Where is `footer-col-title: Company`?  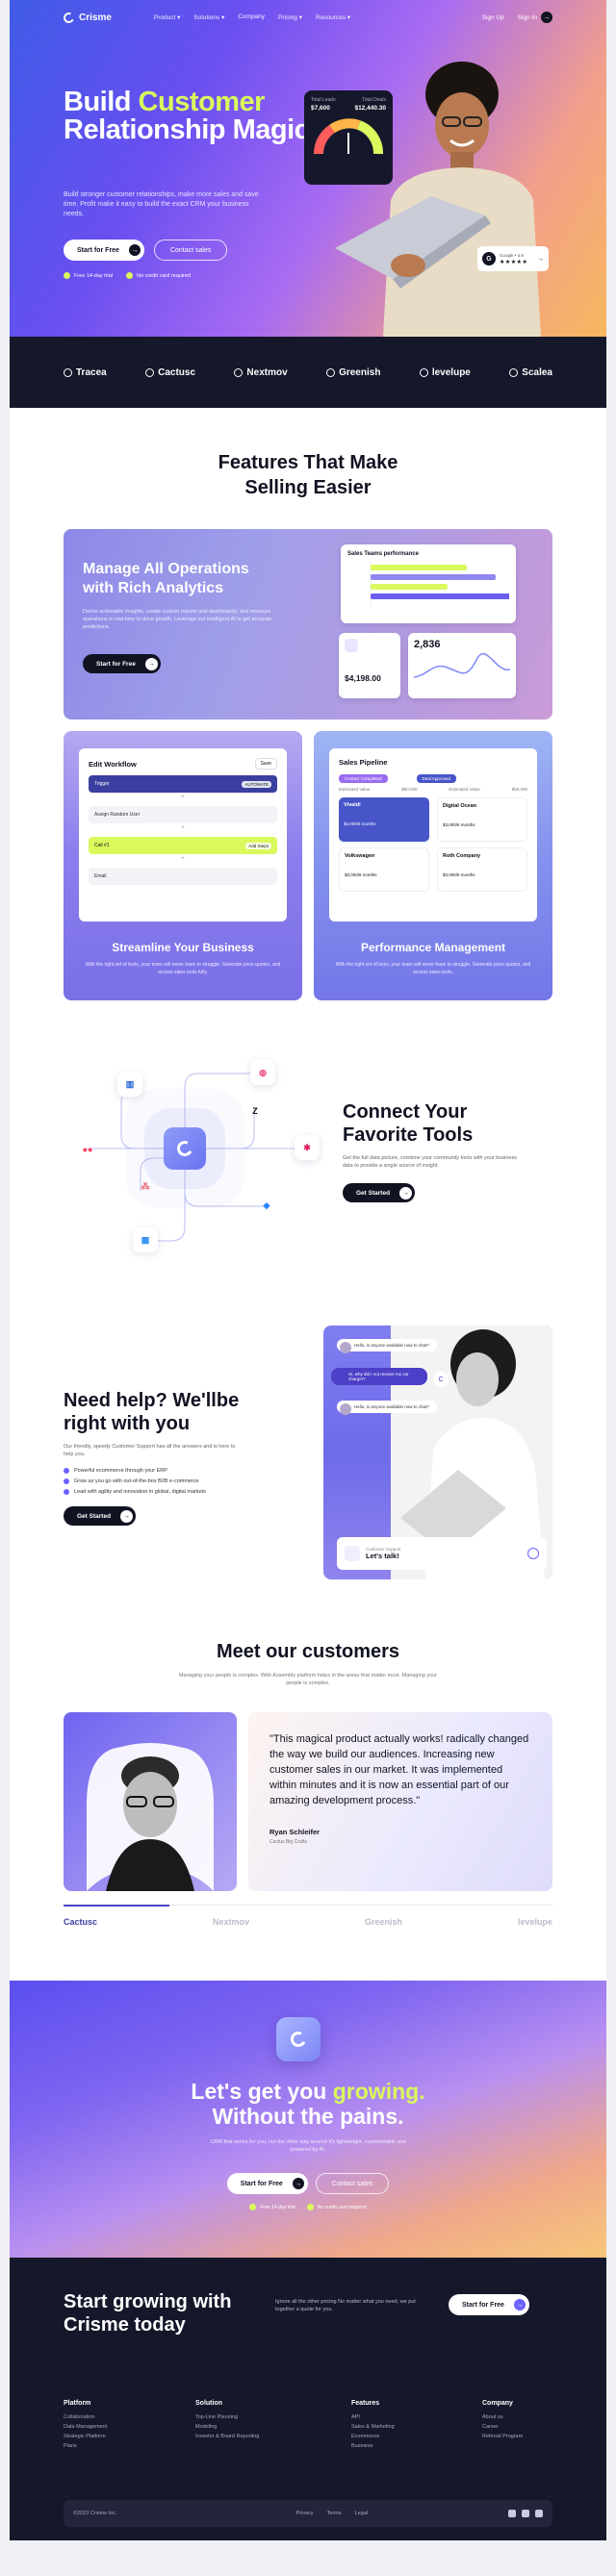 footer-col-title: Company is located at coordinates (497, 2404).